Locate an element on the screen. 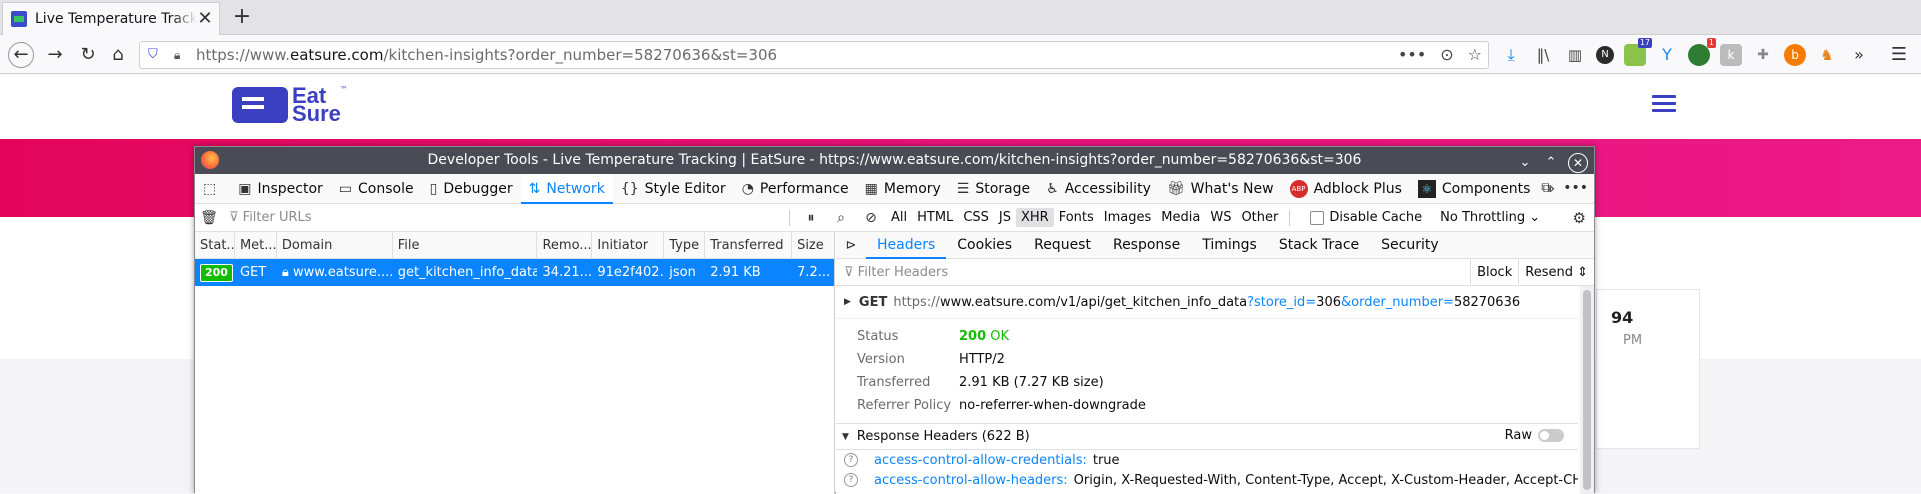 The width and height of the screenshot is (1921, 494). filter-js: JS is located at coordinates (1005, 217).